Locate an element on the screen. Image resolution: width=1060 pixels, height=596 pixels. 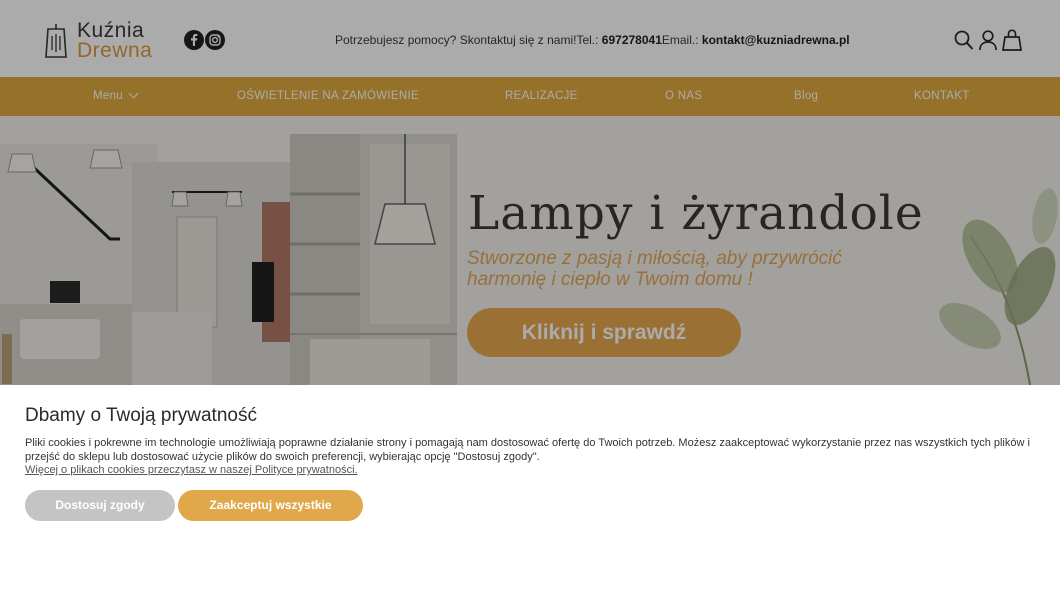
cookie-title: Dbamy o Twoją prywatność is located at coordinates (141, 415).